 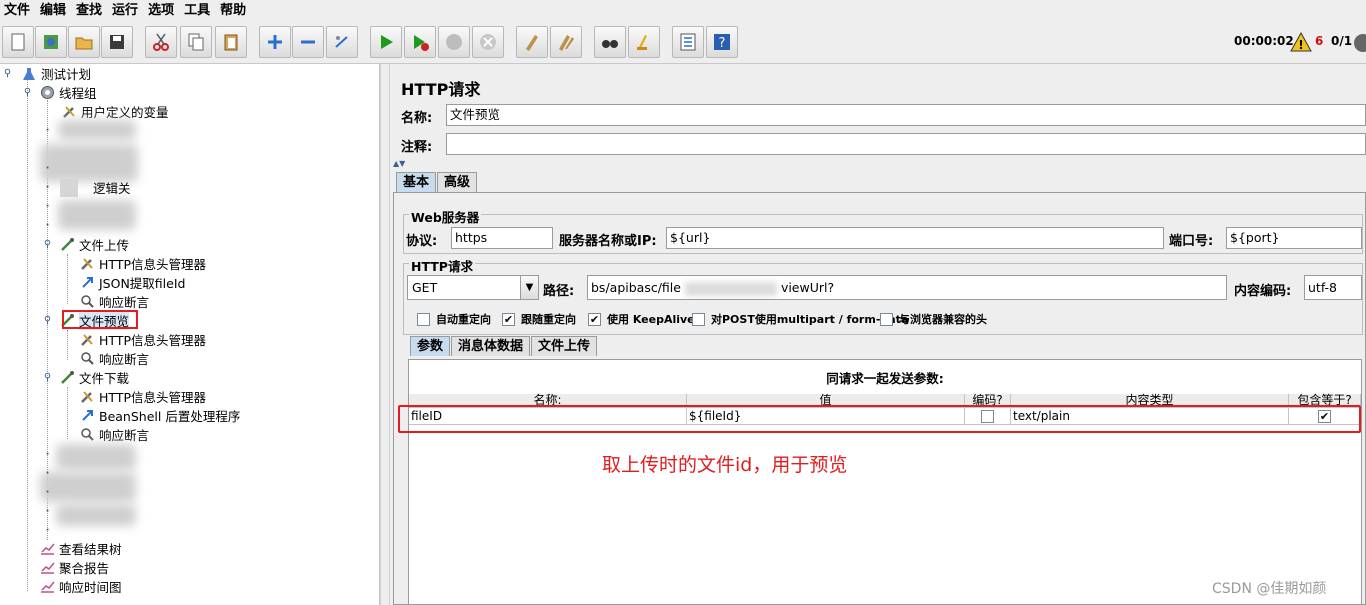 I want to click on toggle-icon, so click(x=342, y=42).